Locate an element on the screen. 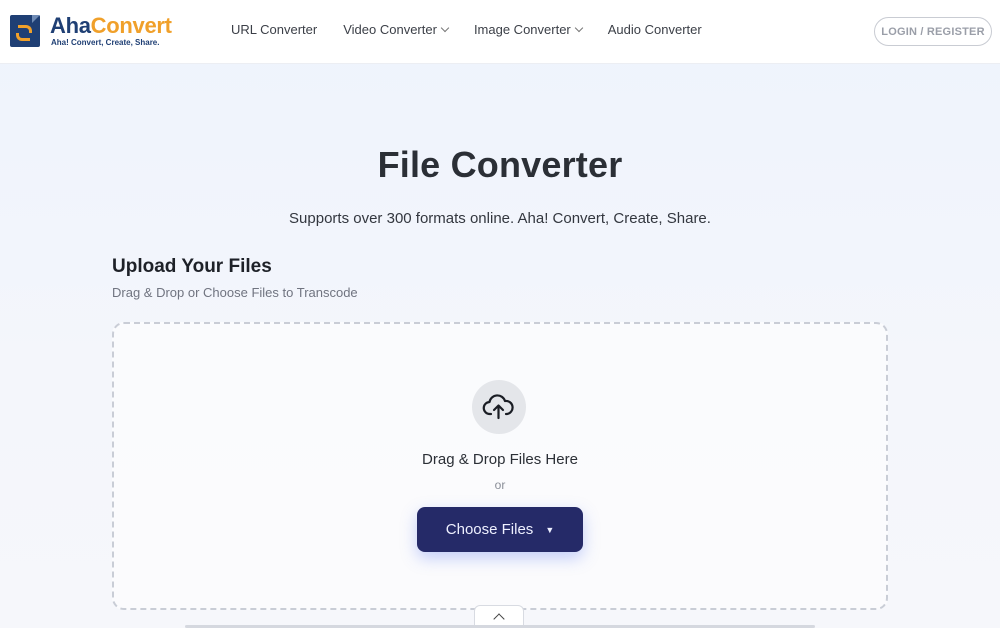 The image size is (1000, 628). nav-image-converter: Image Converter is located at coordinates (528, 29).